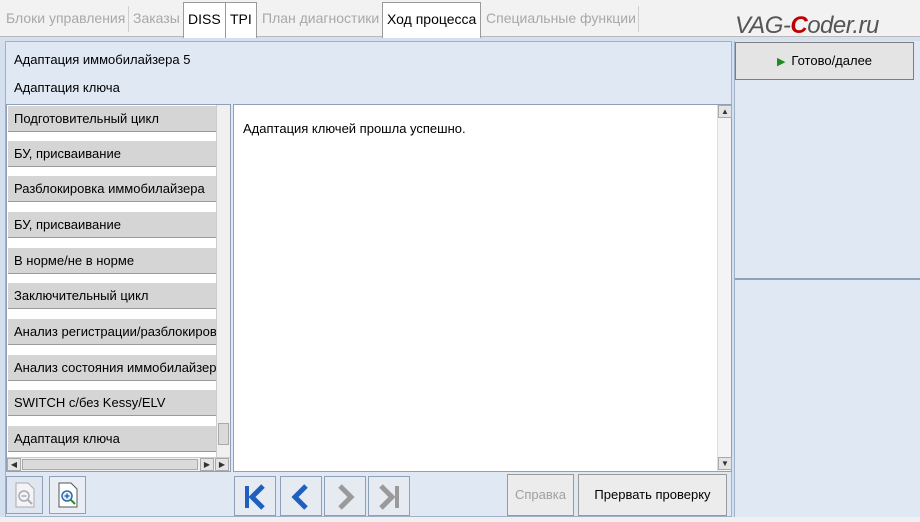  I want to click on zoom-in-page-icon, so click(67, 495).